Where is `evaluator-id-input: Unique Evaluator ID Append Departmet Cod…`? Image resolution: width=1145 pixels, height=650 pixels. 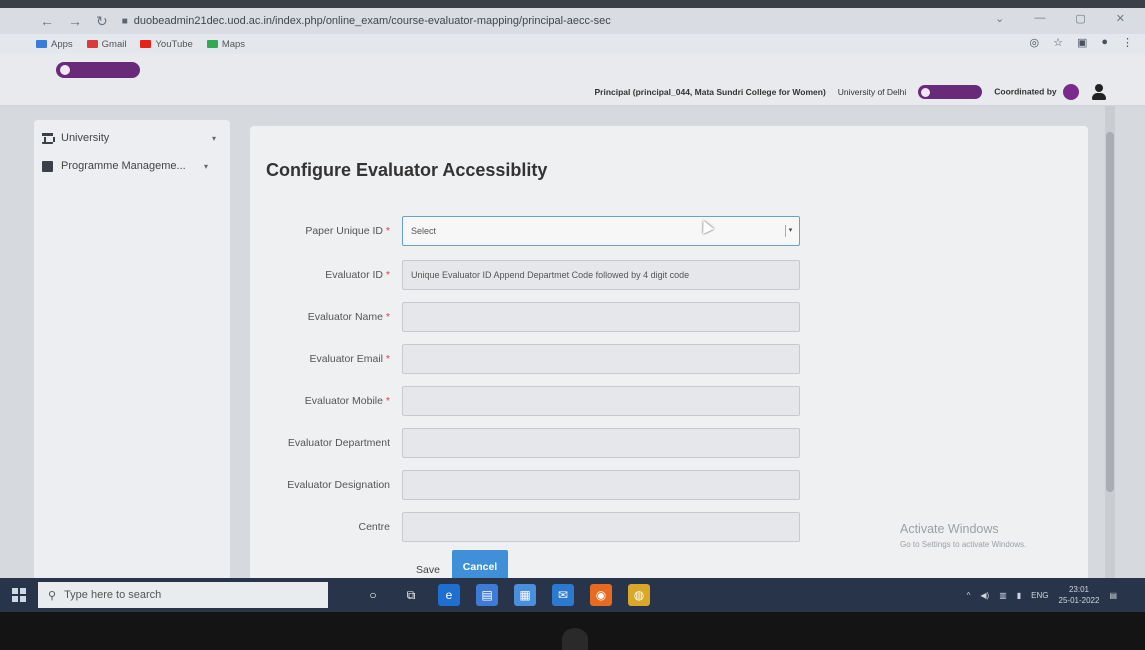 evaluator-id-input: Unique Evaluator ID Append Departmet Cod… is located at coordinates (601, 275).